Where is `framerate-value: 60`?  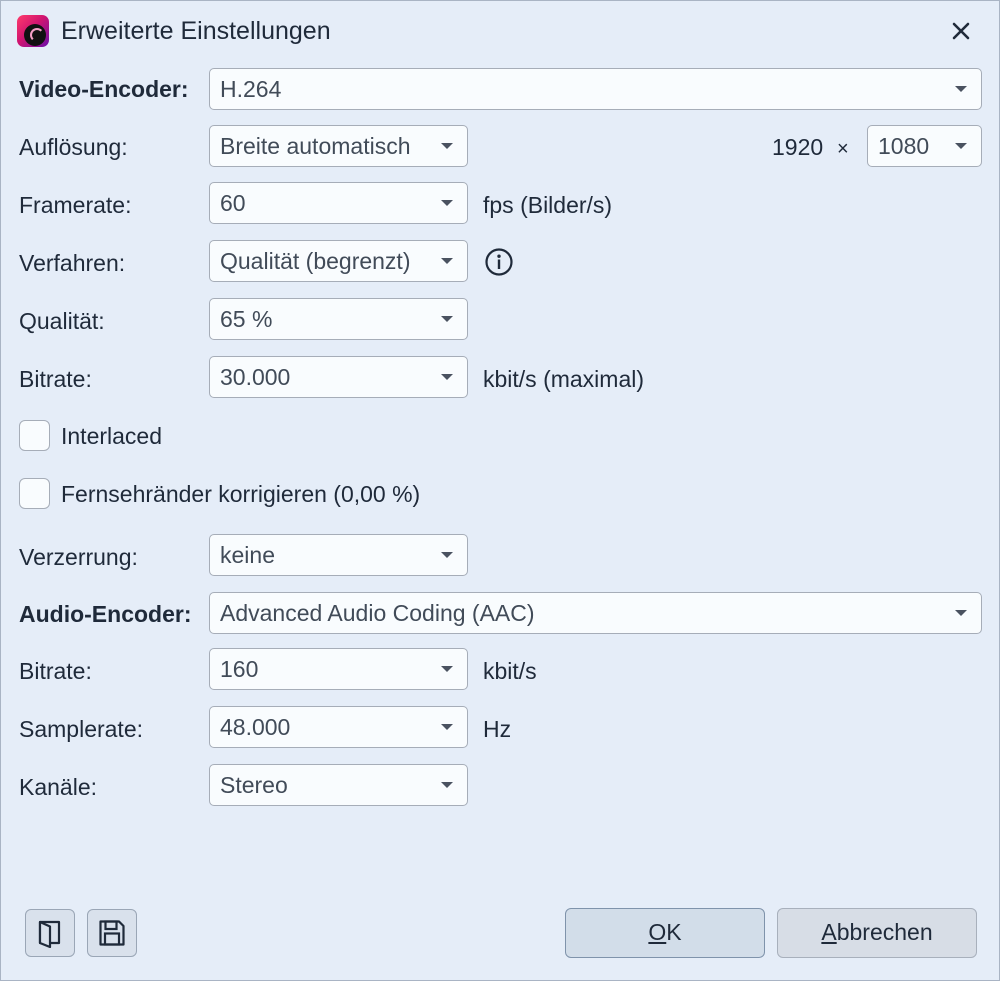
framerate-value: 60 is located at coordinates (233, 203).